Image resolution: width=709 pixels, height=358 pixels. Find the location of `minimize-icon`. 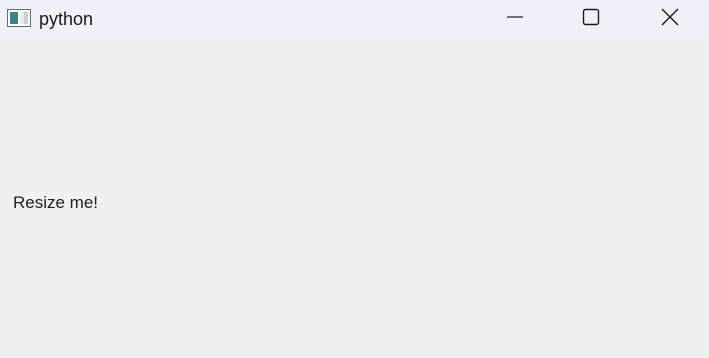

minimize-icon is located at coordinates (515, 19).